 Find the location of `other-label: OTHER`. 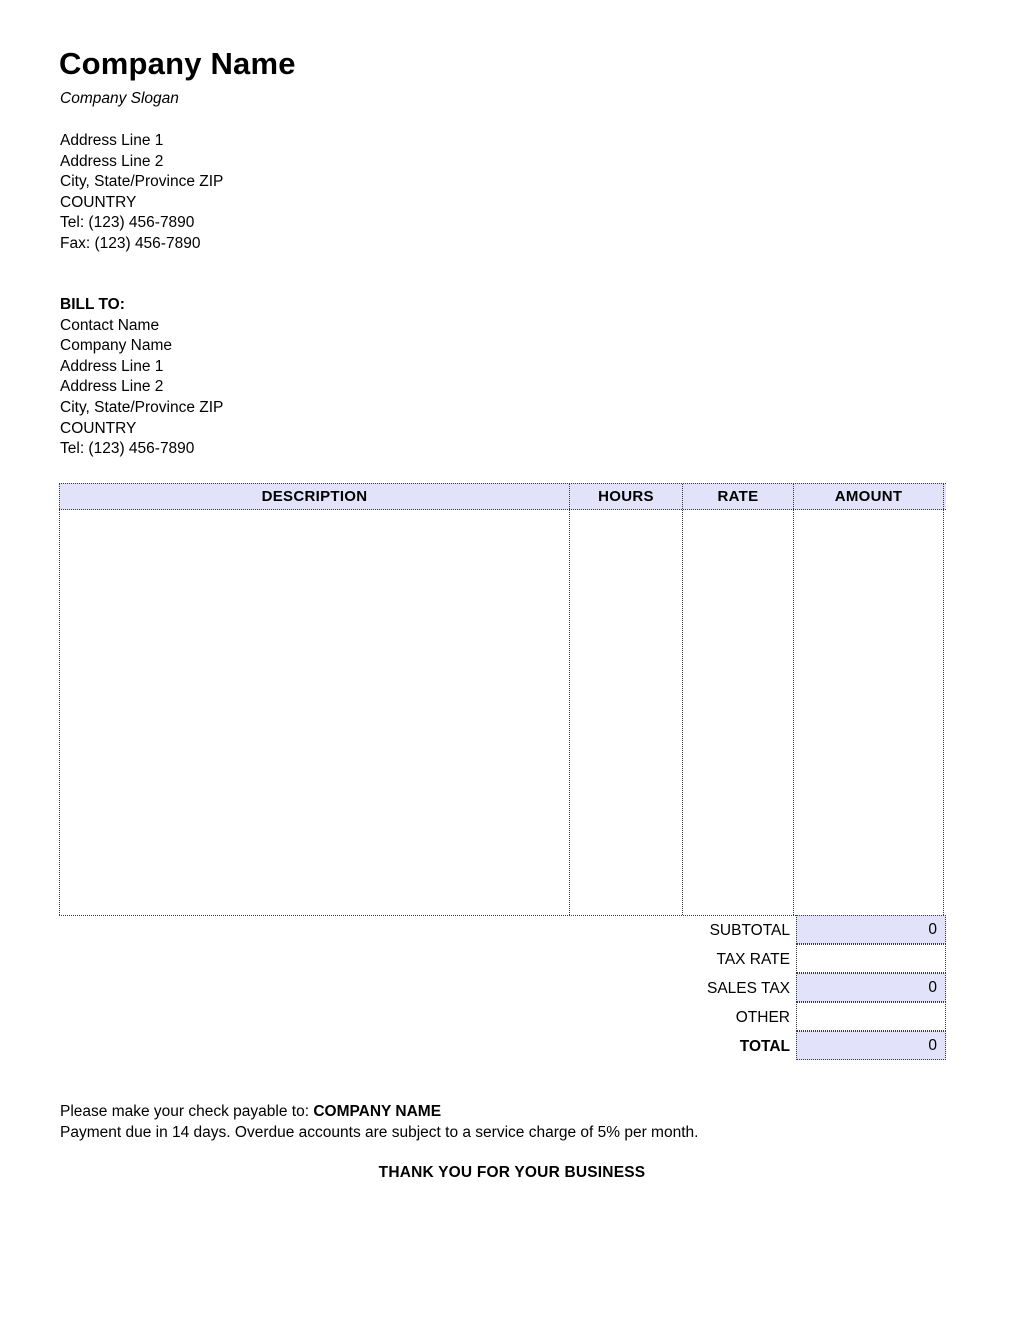

other-label: OTHER is located at coordinates (740, 1017).